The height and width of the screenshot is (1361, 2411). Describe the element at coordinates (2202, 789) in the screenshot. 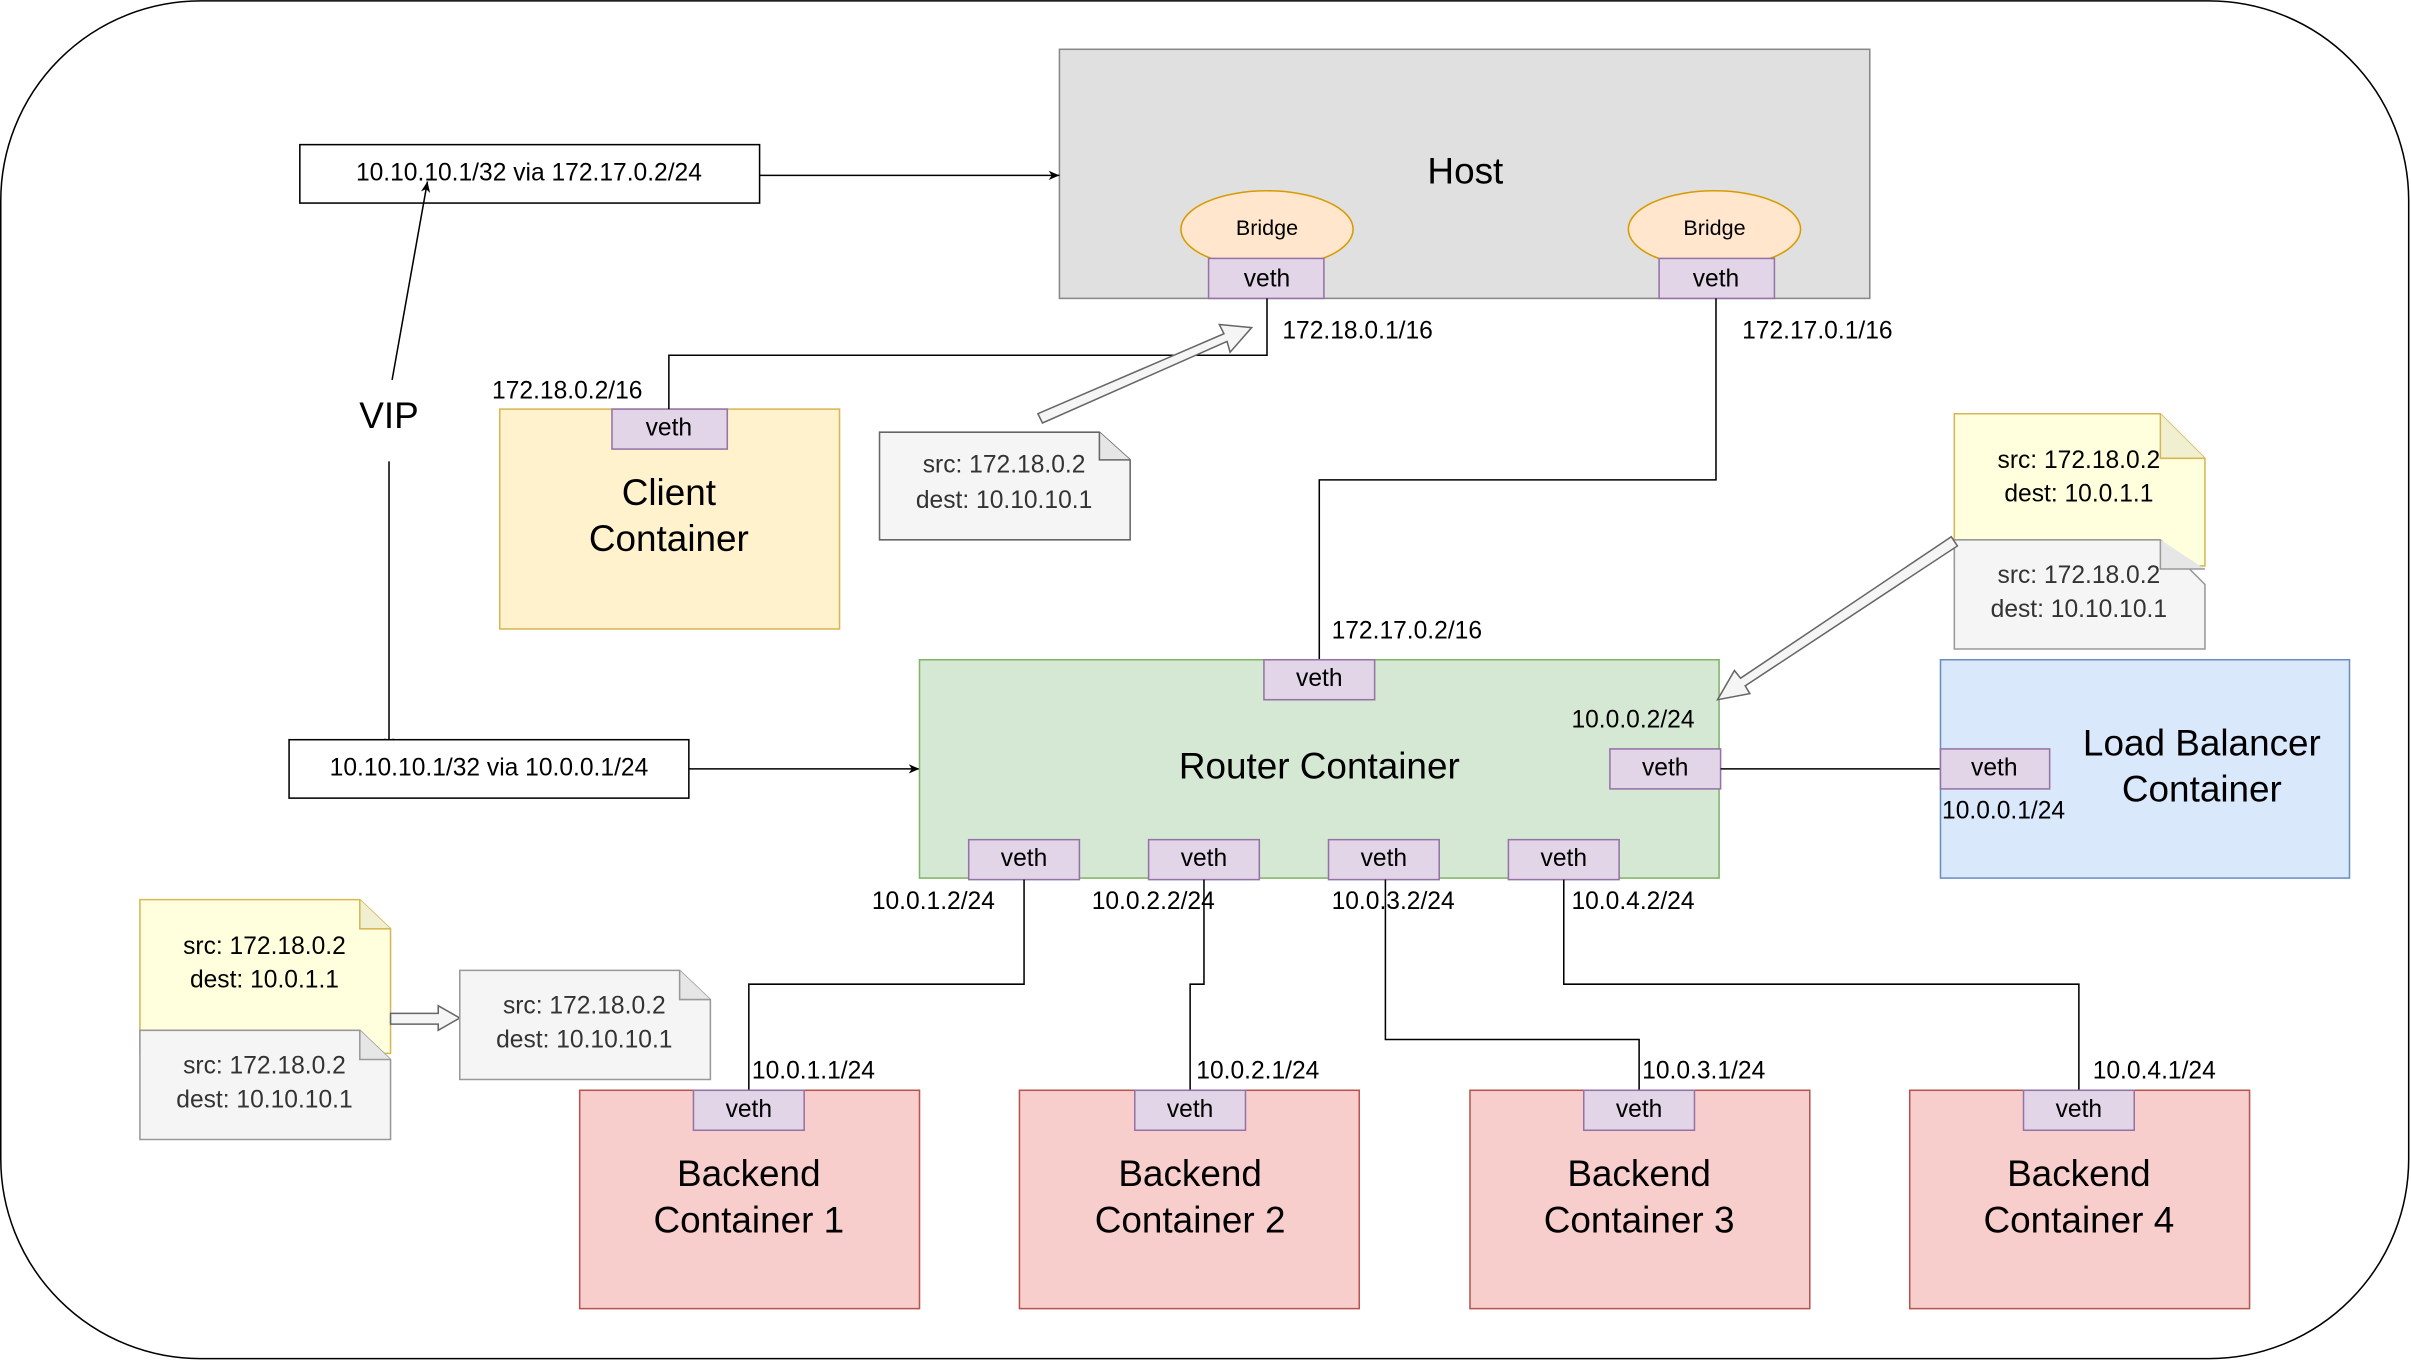

I see `lb-title-line2: Container` at that location.